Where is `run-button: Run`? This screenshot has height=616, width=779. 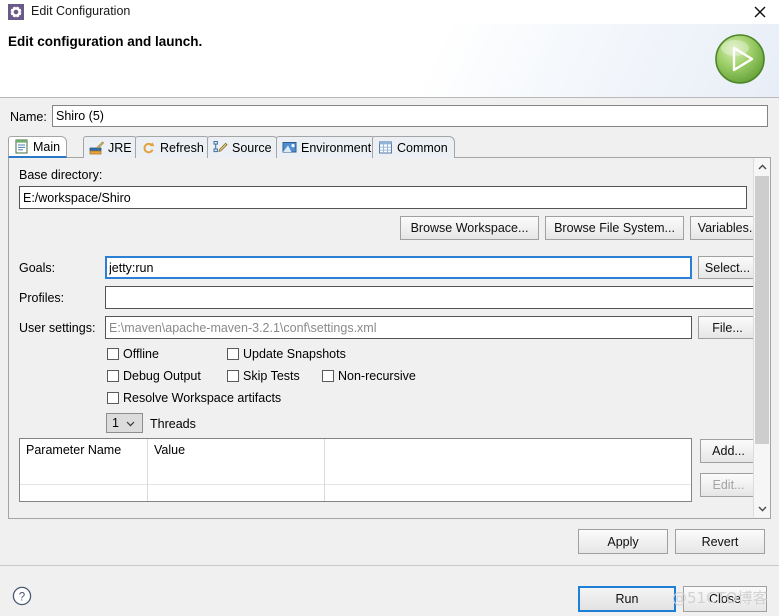 run-button: Run is located at coordinates (627, 599).